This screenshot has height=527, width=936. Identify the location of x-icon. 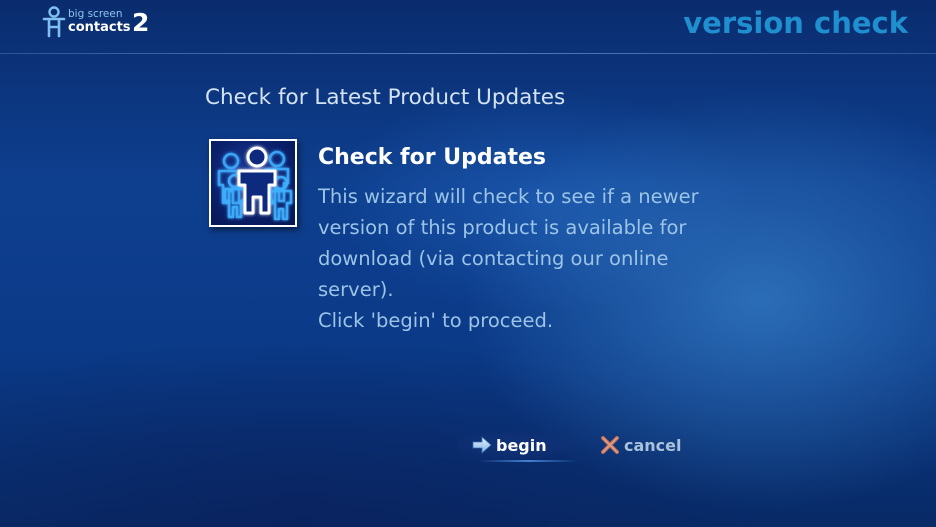
(610, 445).